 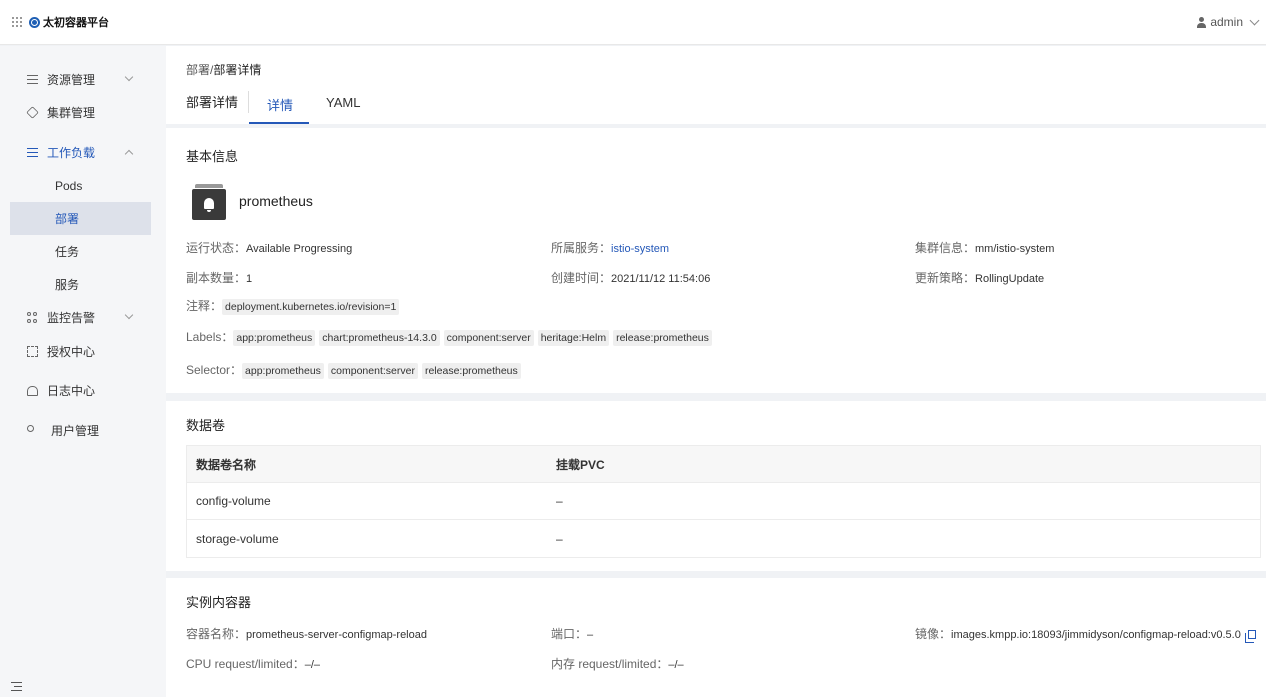 I want to click on column-header: 挂载PVC, so click(x=580, y=464).